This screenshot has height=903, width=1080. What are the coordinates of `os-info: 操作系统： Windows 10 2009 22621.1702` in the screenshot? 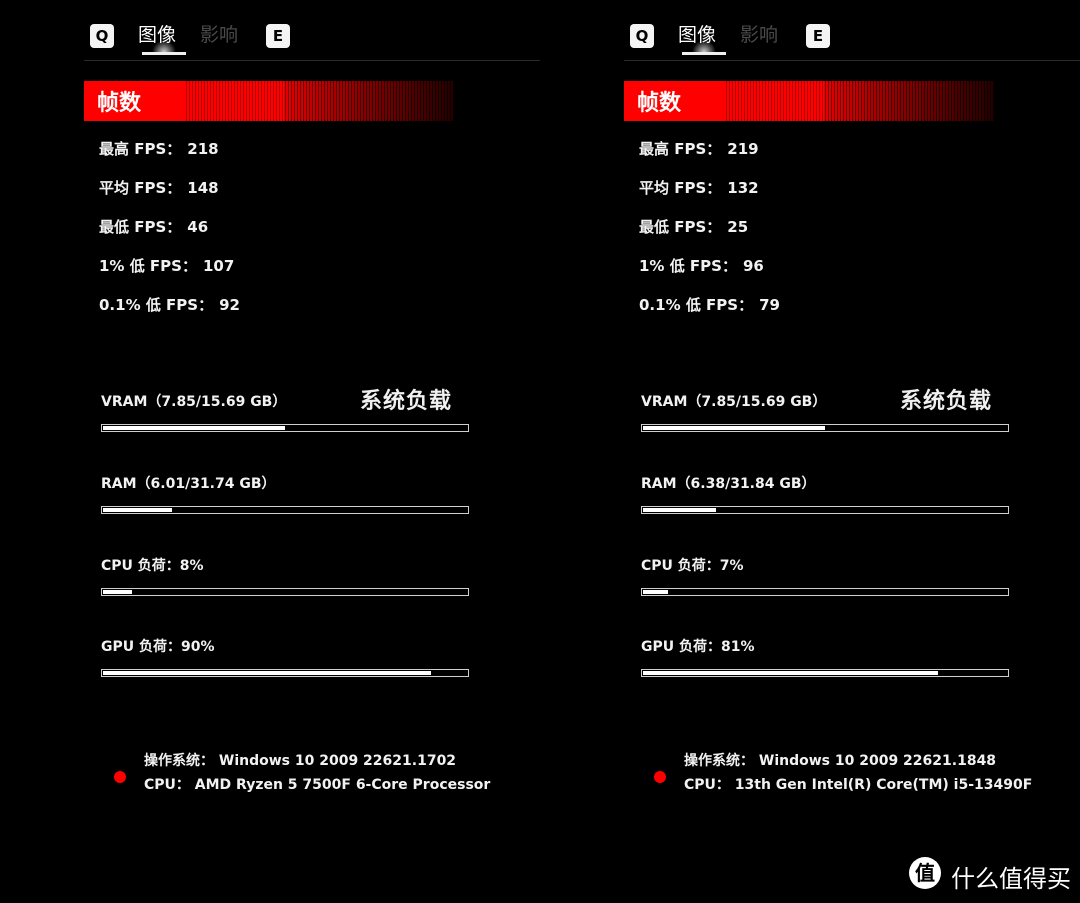 It's located at (300, 761).